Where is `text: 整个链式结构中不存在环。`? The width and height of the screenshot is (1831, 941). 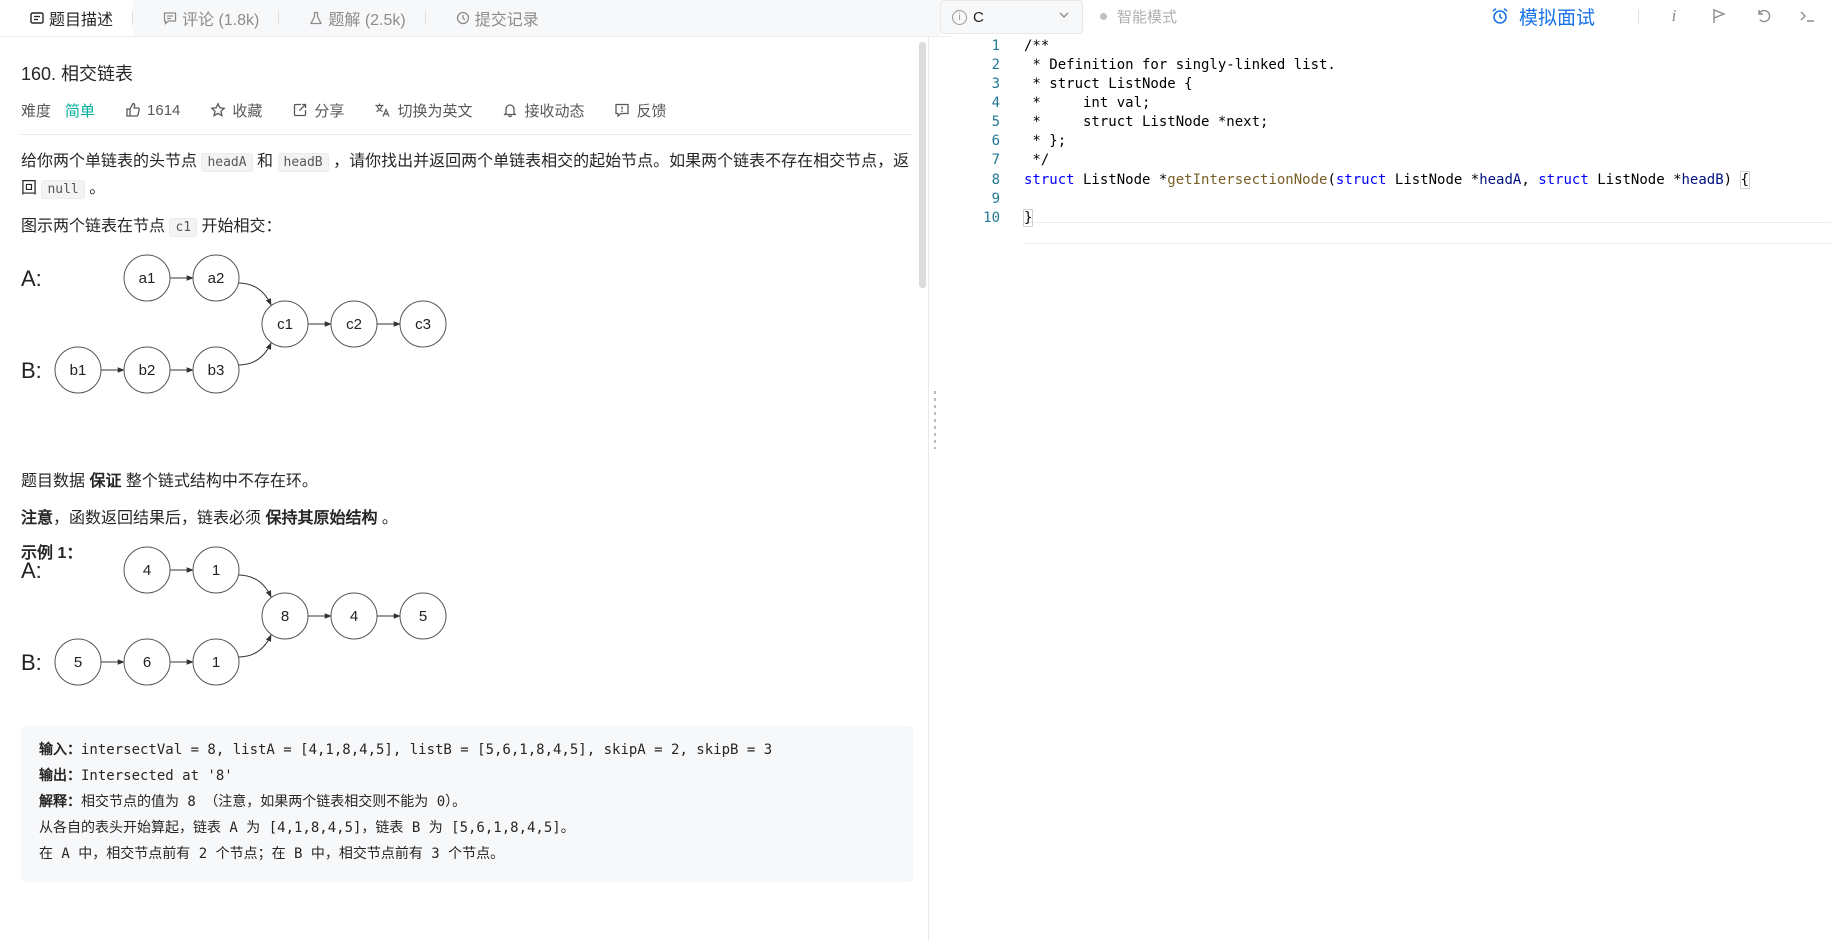 text: 整个链式结构中不存在环。 is located at coordinates (219, 481).